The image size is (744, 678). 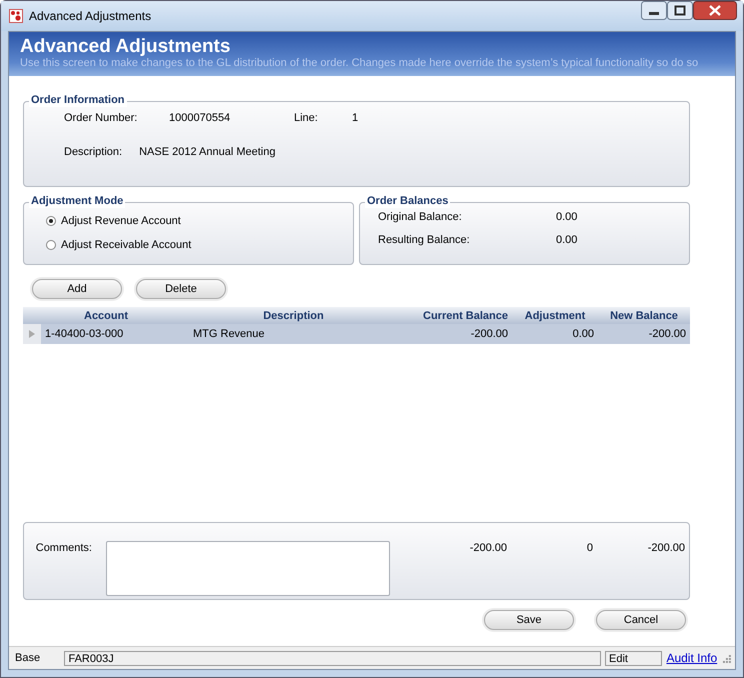 I want to click on column-header: Current Balance, so click(x=465, y=316).